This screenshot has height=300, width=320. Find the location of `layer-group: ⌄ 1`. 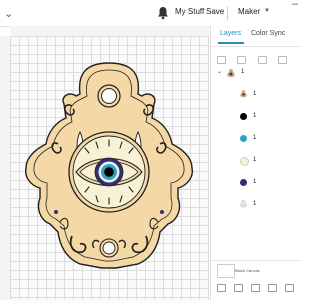

layer-group: ⌄ 1 is located at coordinates (256, 73).